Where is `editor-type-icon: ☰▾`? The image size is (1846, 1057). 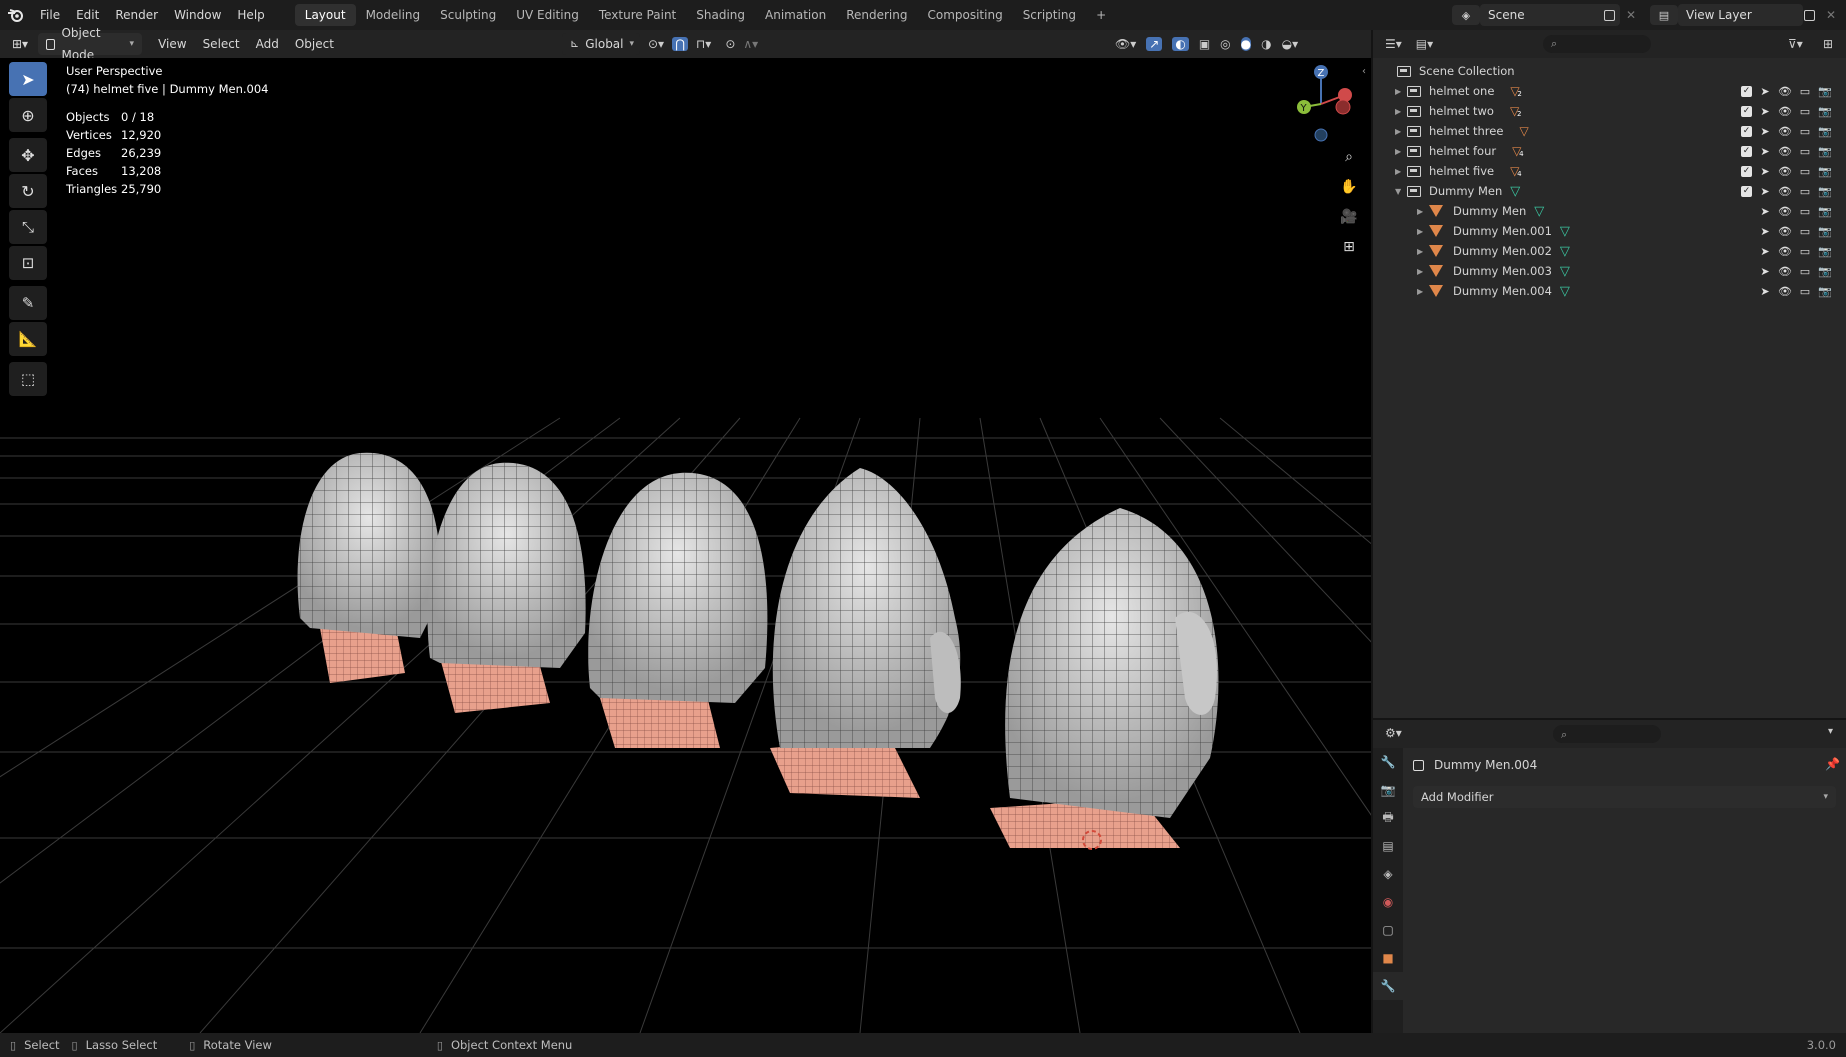
editor-type-icon: ☰▾ is located at coordinates (1393, 44).